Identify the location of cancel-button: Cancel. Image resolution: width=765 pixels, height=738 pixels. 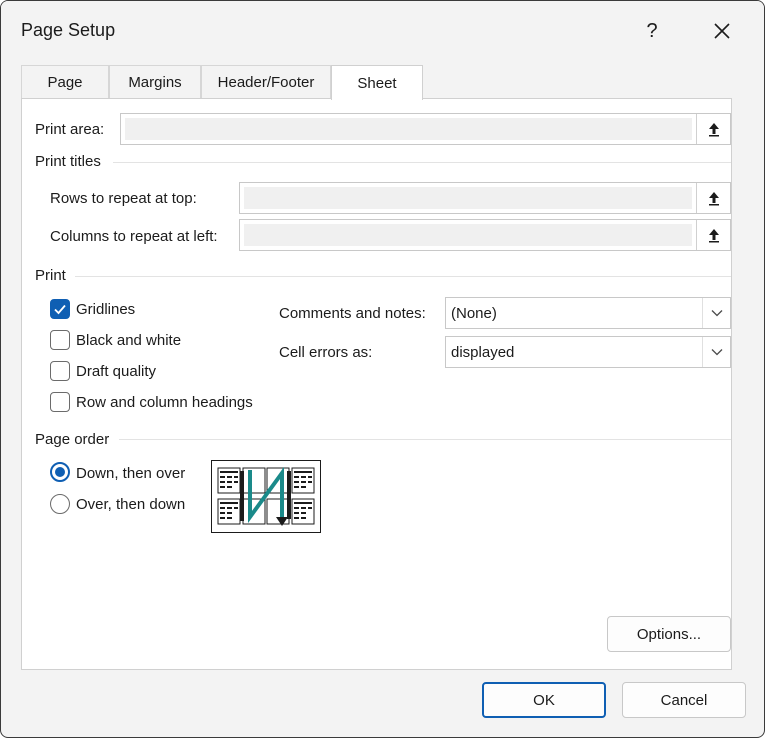
(684, 700).